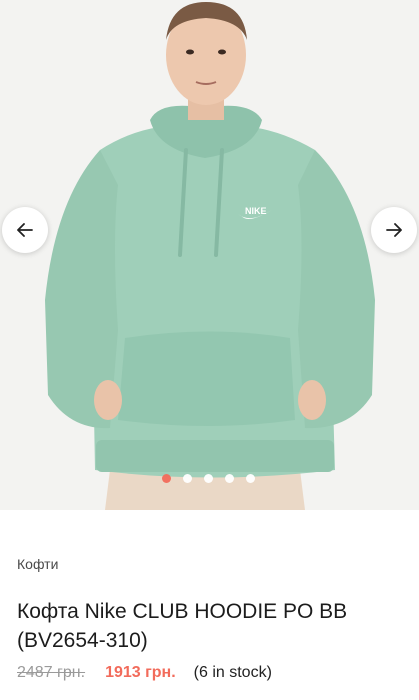  I want to click on price-row: 2487 грн. 1913 грн. (6 in stock), so click(144, 673).